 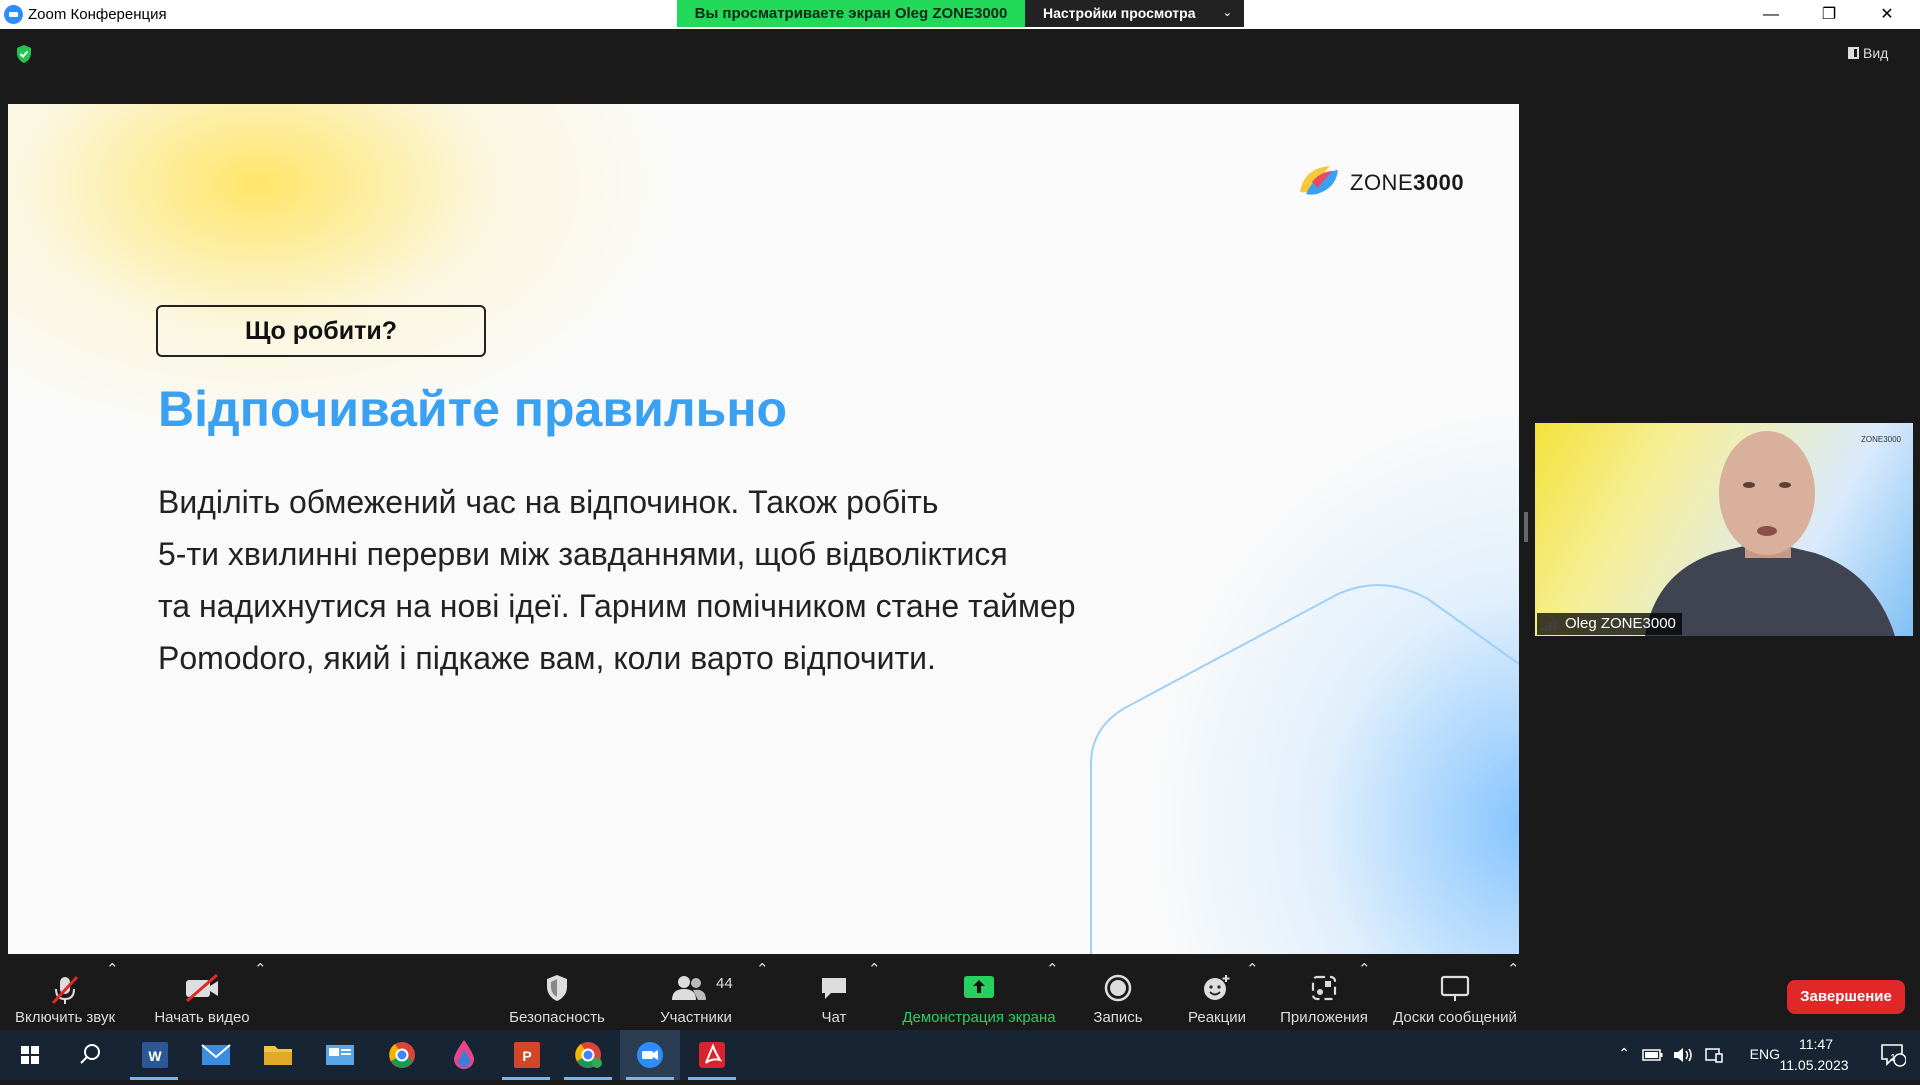 I want to click on close-button: ✕, so click(x=1887, y=14).